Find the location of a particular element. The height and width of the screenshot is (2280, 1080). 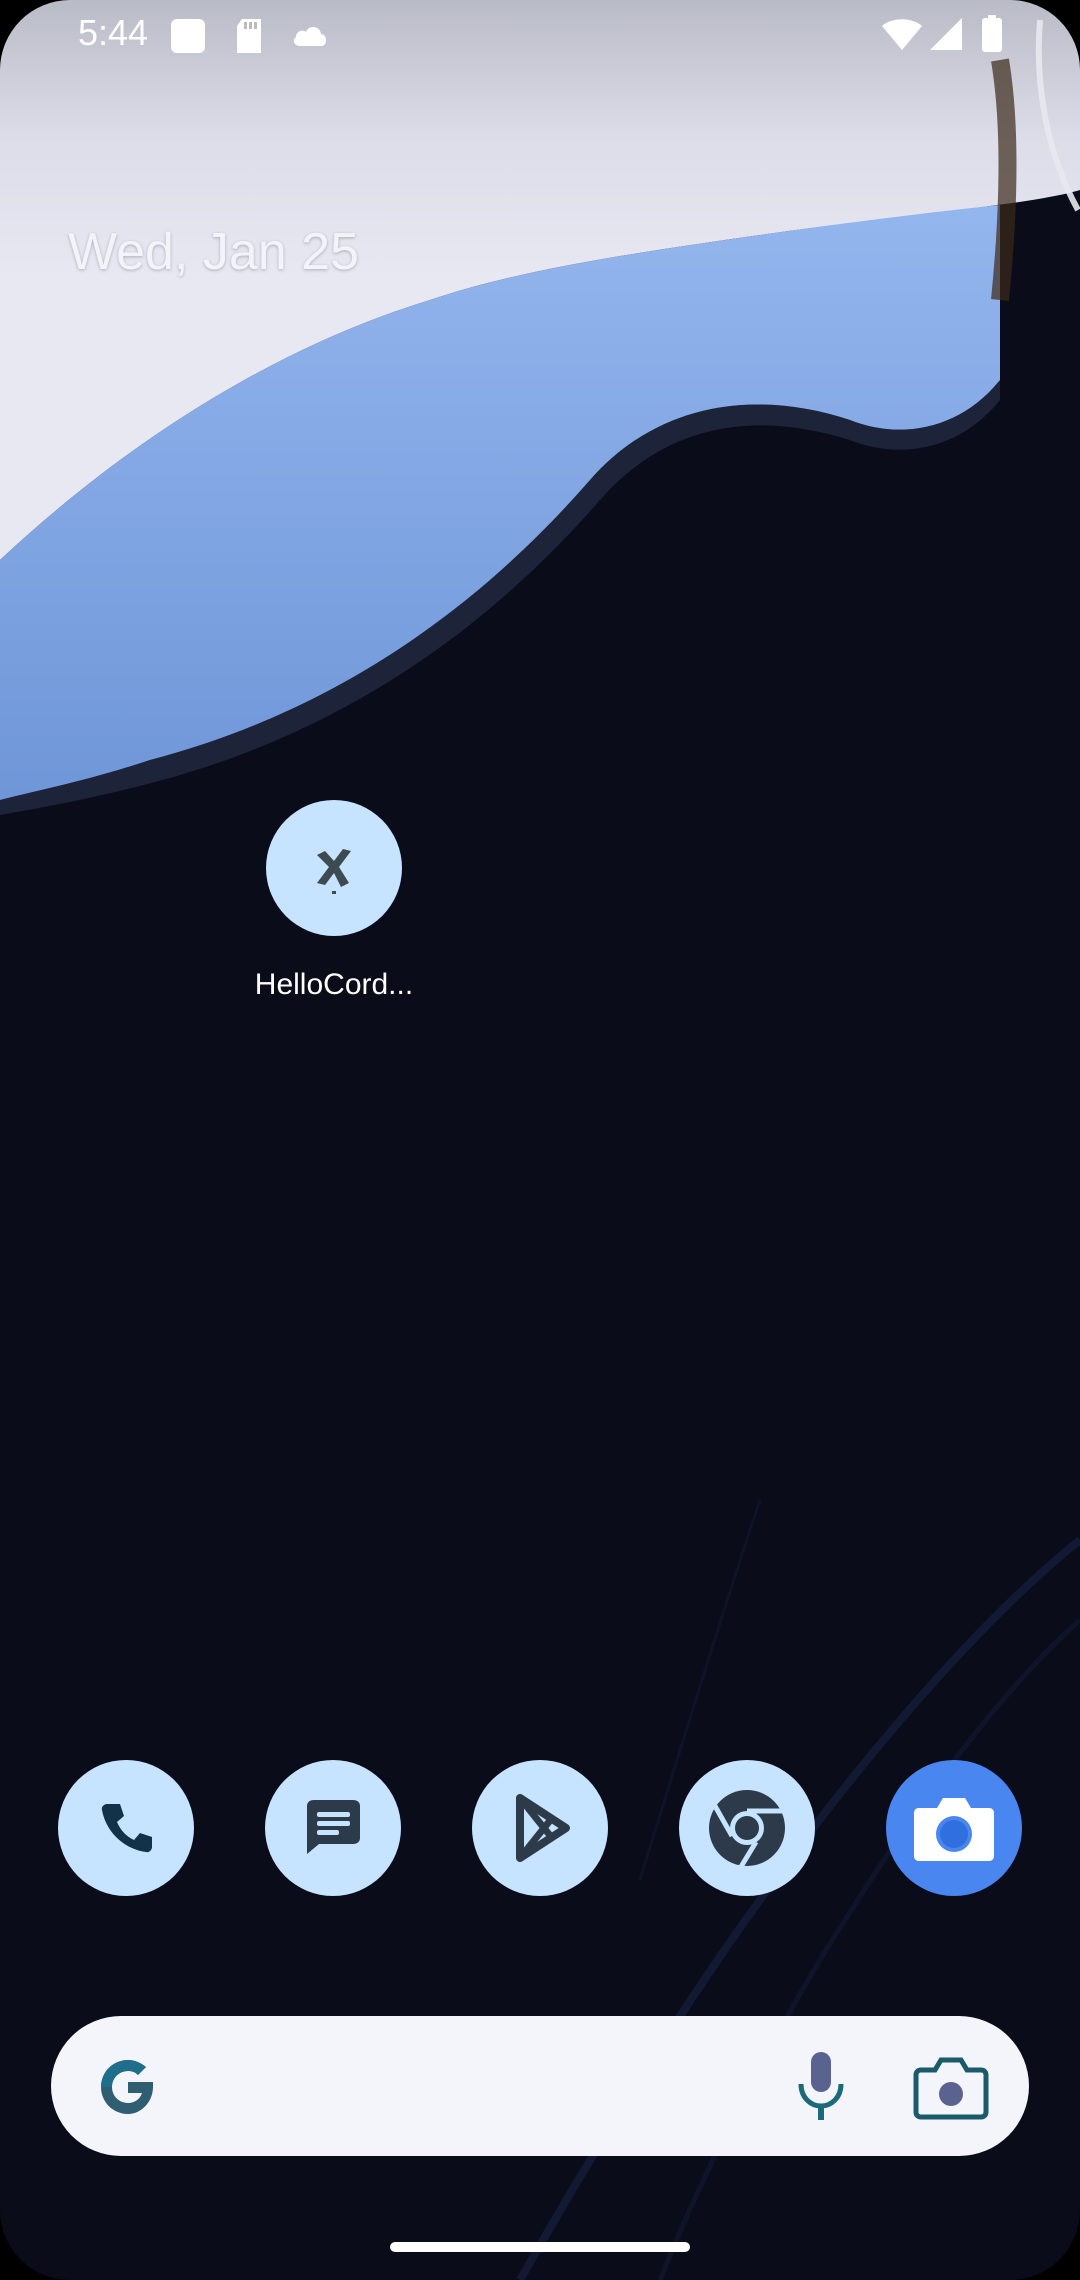

hellocordova-icon is located at coordinates (334, 868).